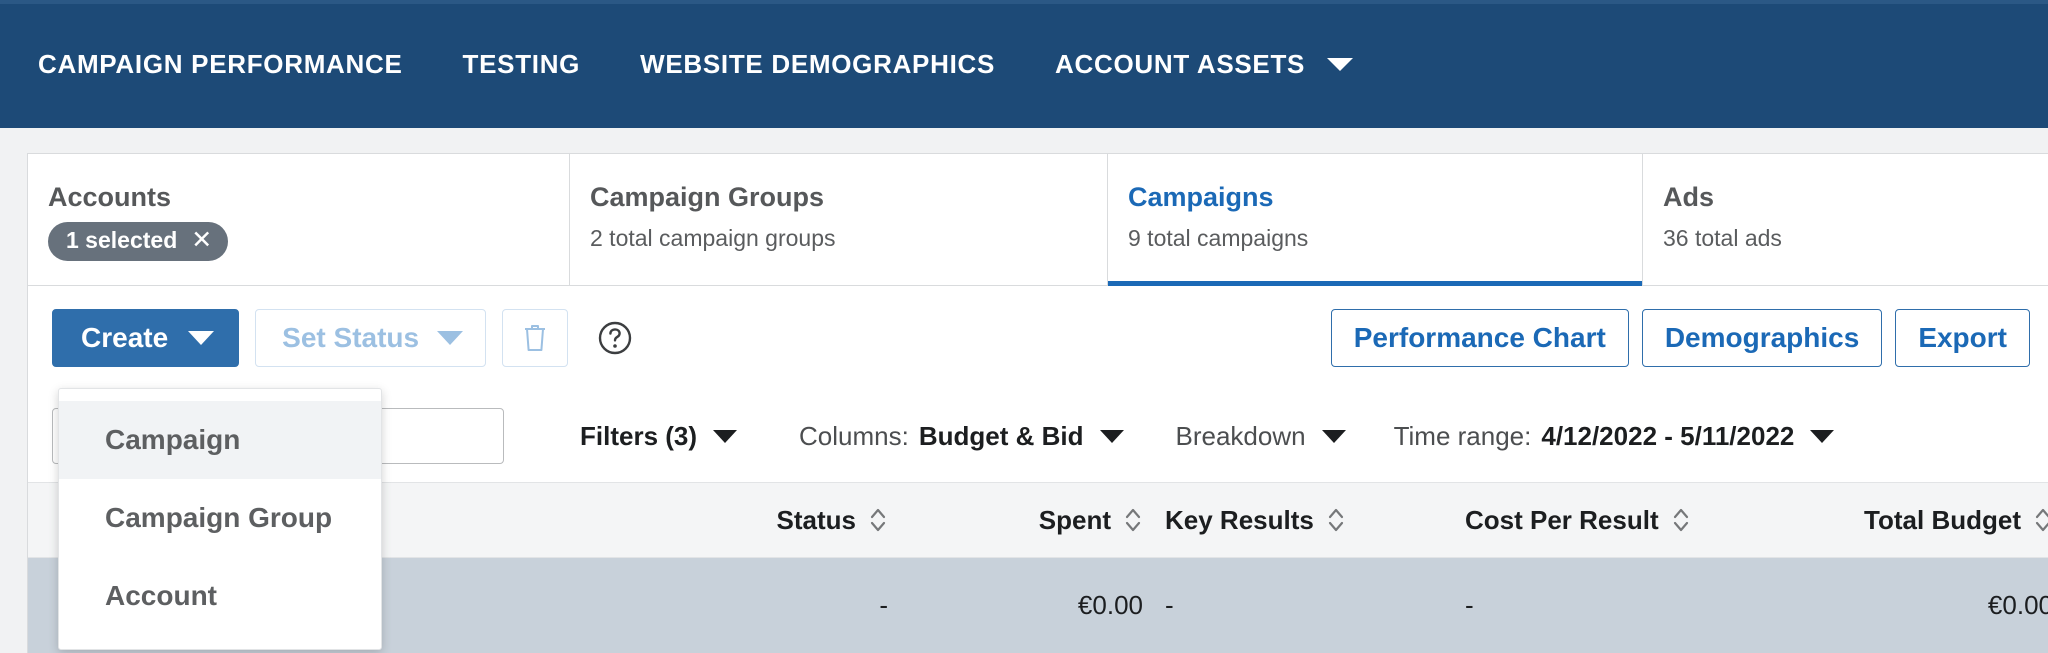  What do you see at coordinates (1562, 519) in the screenshot?
I see `column-header-cost-per-result-label: Cost Per Result` at bounding box center [1562, 519].